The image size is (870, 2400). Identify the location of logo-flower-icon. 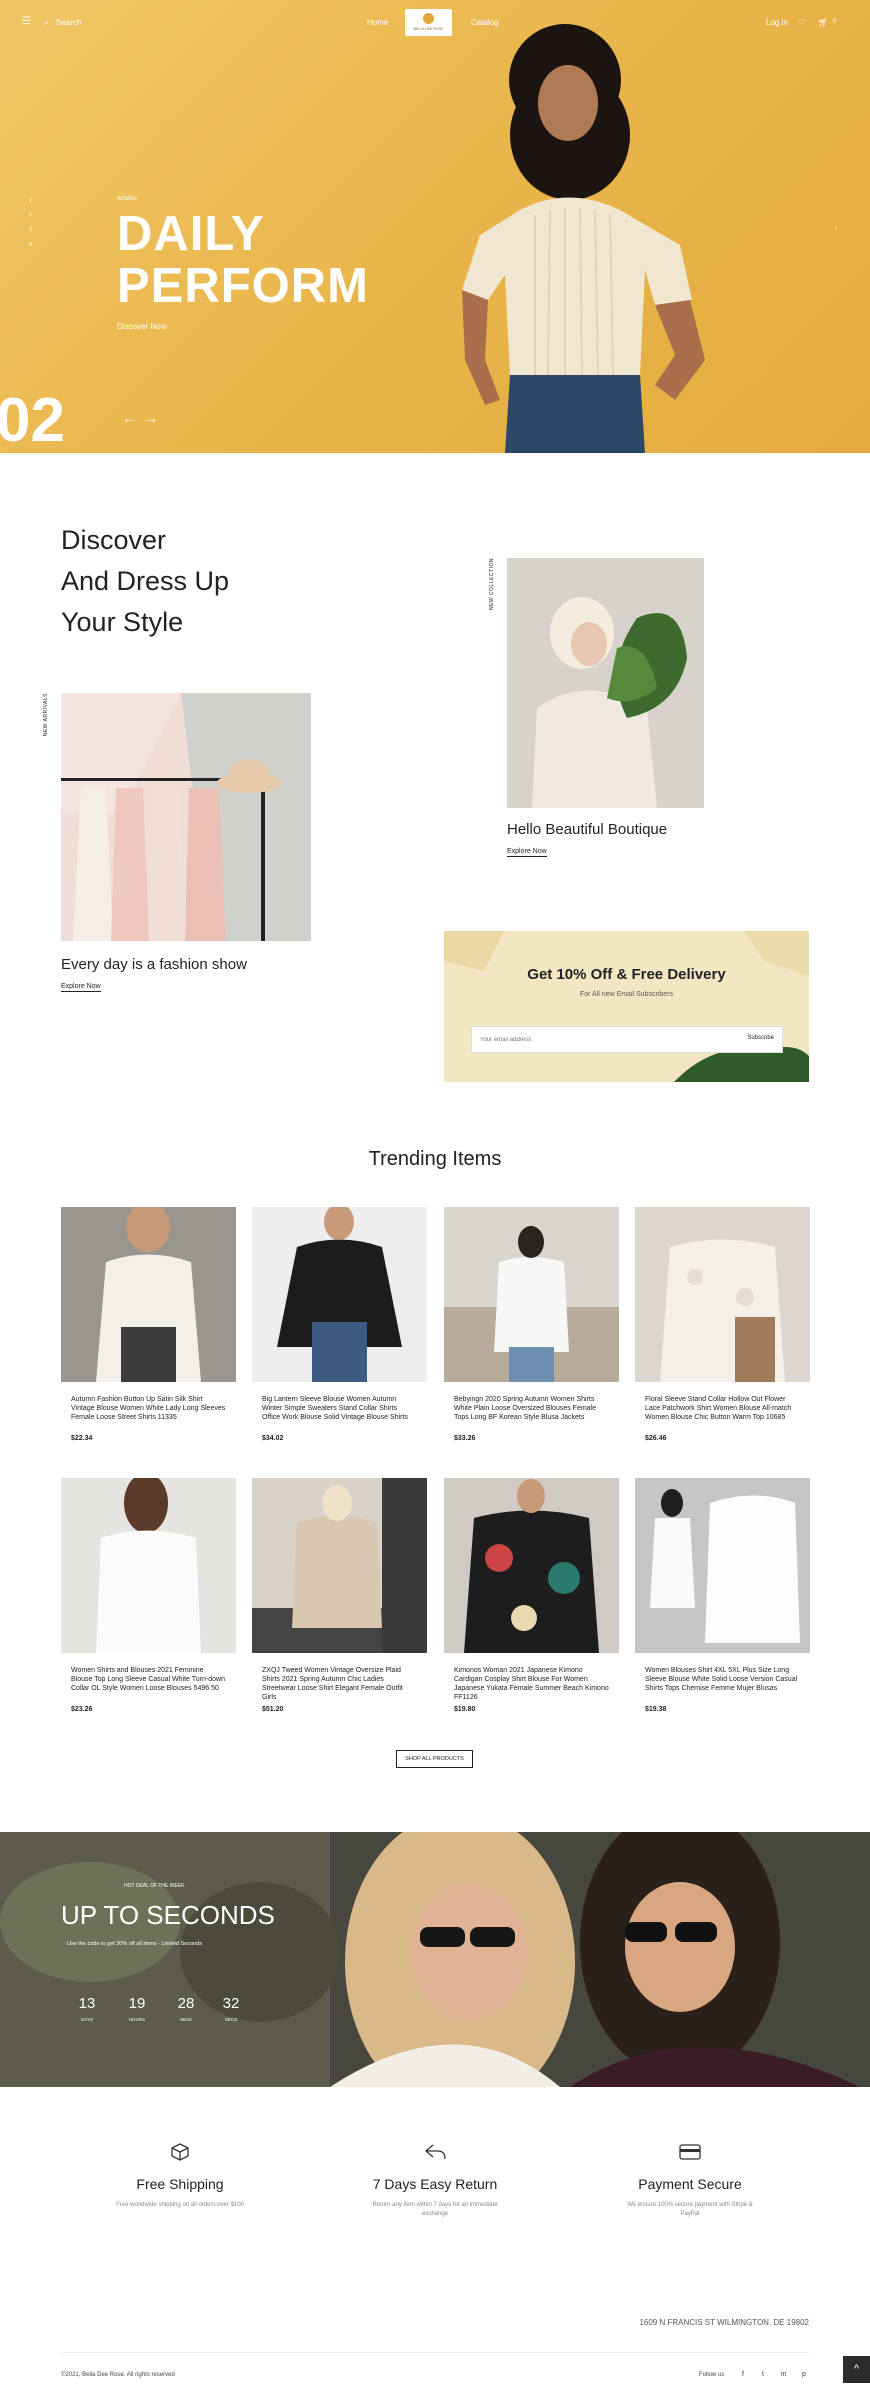
(428, 18).